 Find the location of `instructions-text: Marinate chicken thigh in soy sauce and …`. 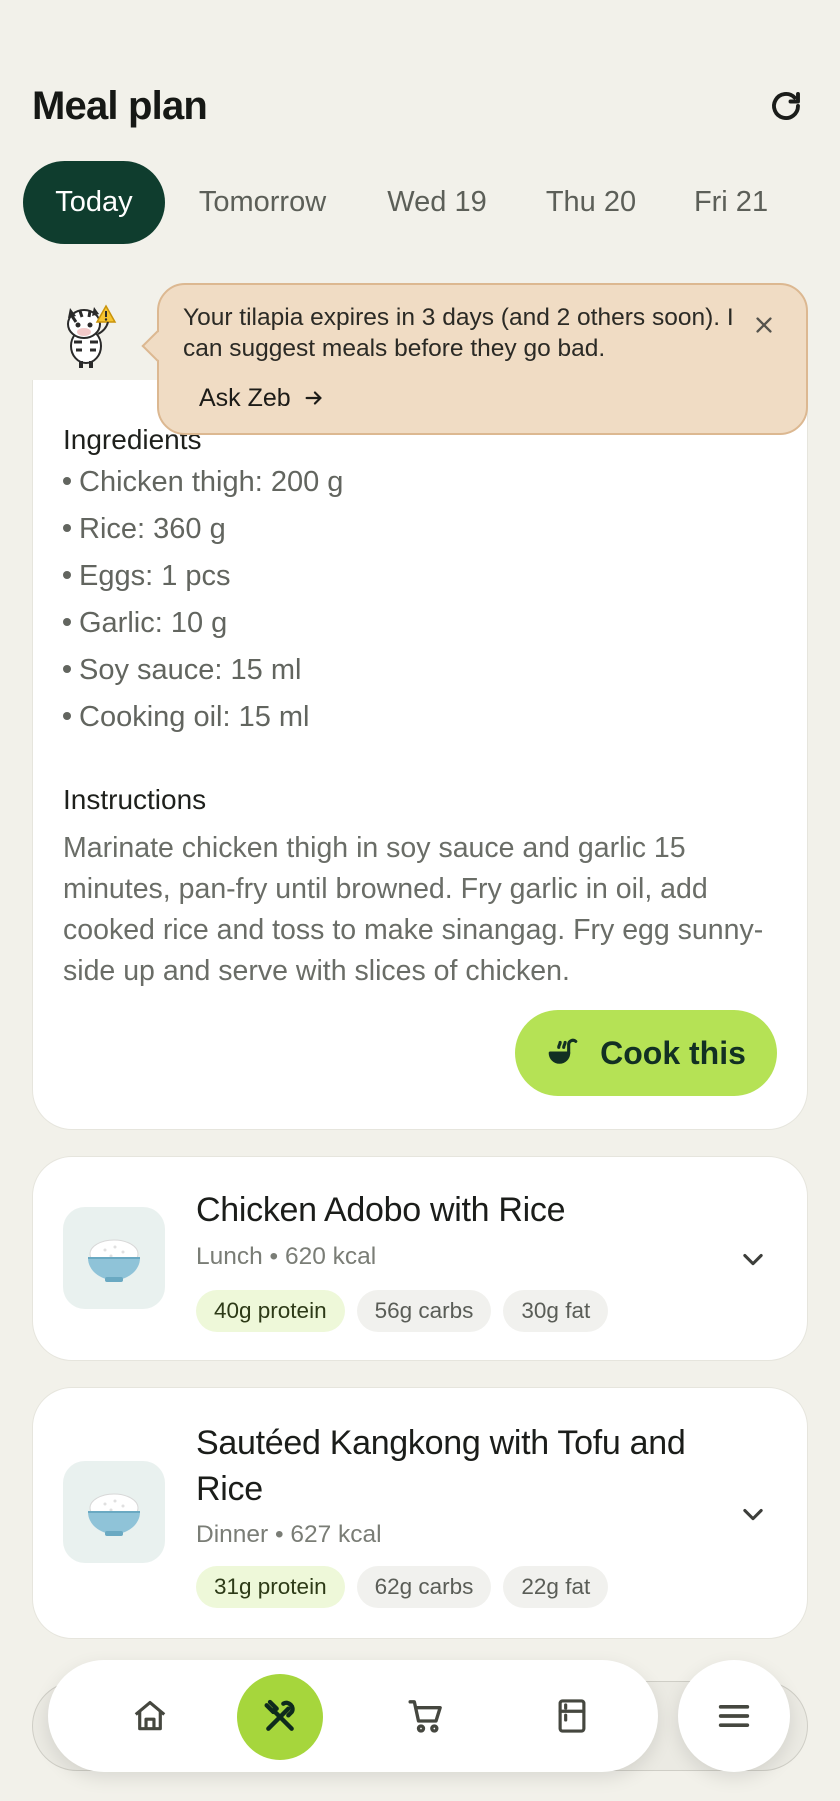

instructions-text: Marinate chicken thigh in soy sauce and … is located at coordinates (413, 909).